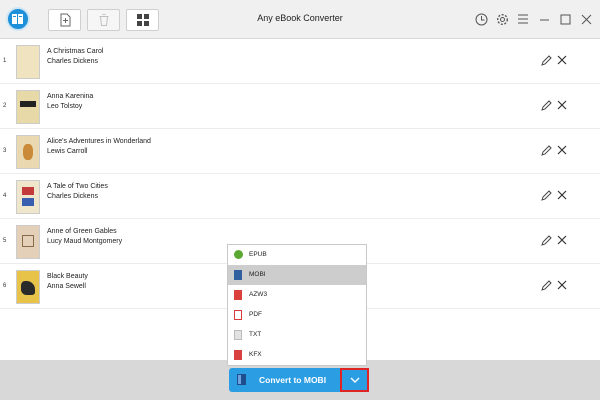  I want to click on row-number: 5, so click(5, 241).